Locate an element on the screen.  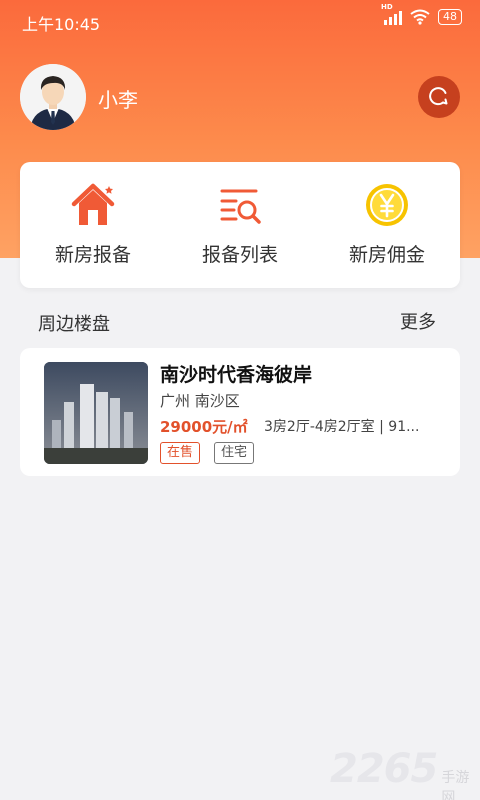
user-avatar-icon is located at coordinates (53, 97).